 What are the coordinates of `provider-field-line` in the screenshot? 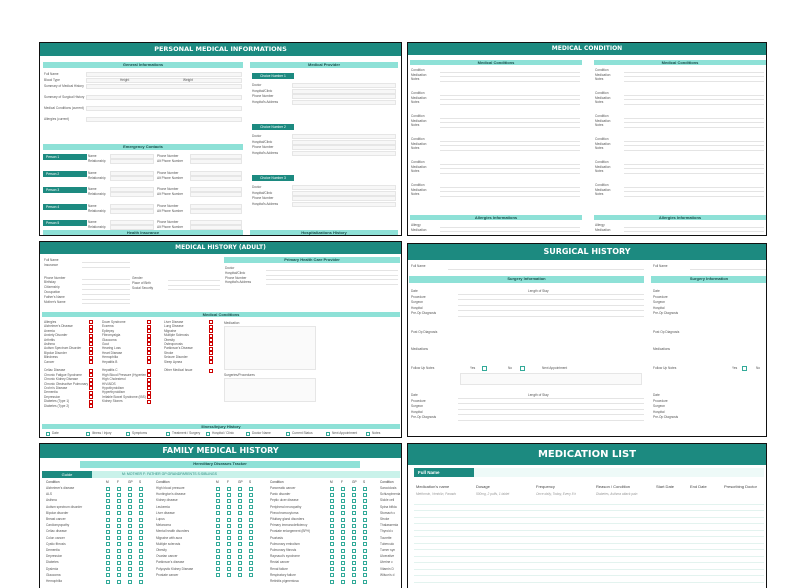 It's located at (332, 283).